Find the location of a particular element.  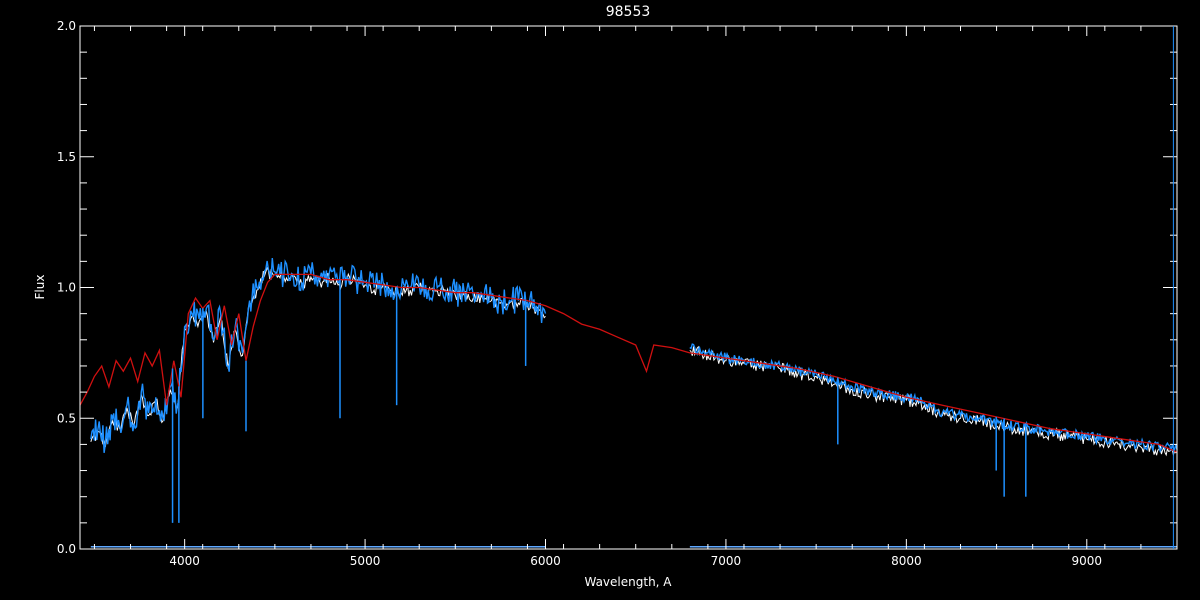

y-axis-label: Flux is located at coordinates (40, 287).